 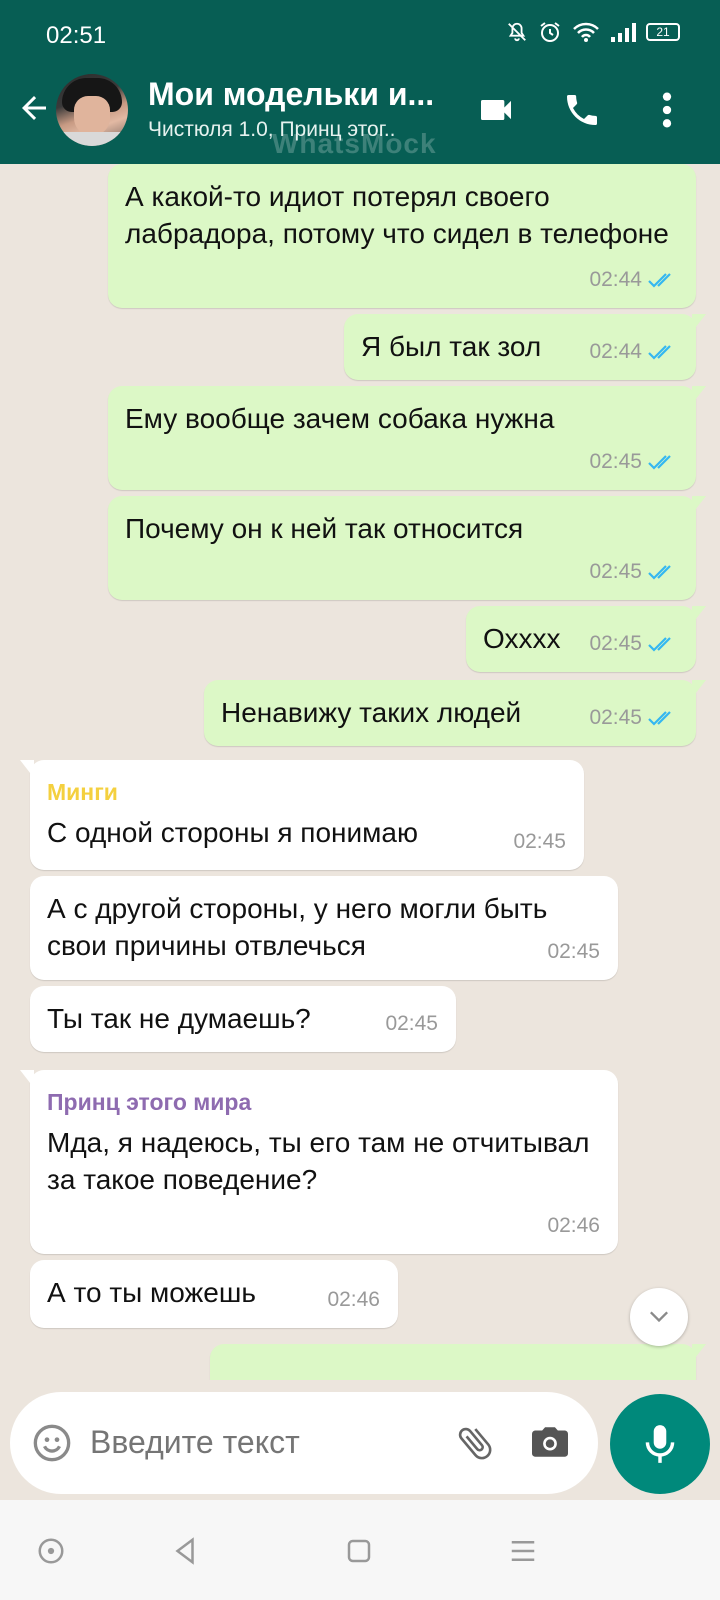 I want to click on avatar, so click(x=92, y=110).